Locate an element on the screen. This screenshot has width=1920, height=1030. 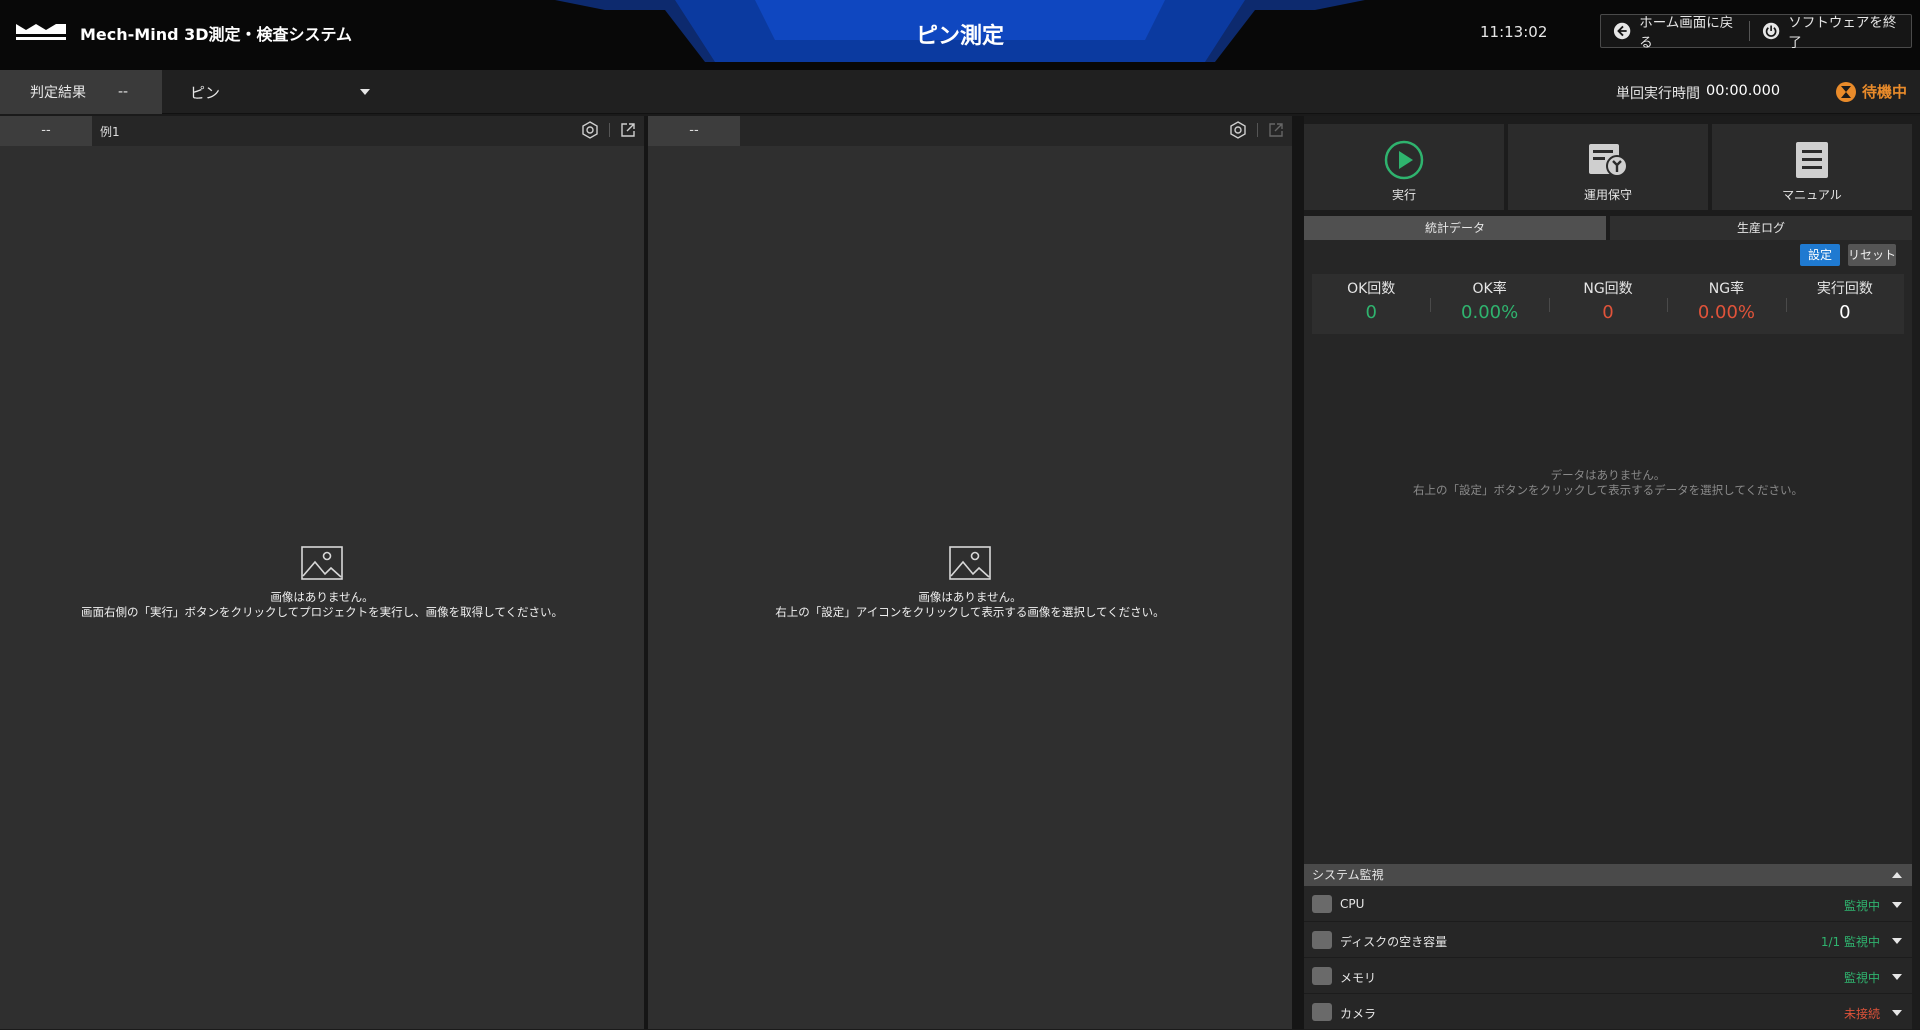
status-text: 待機中 is located at coordinates (1885, 92).